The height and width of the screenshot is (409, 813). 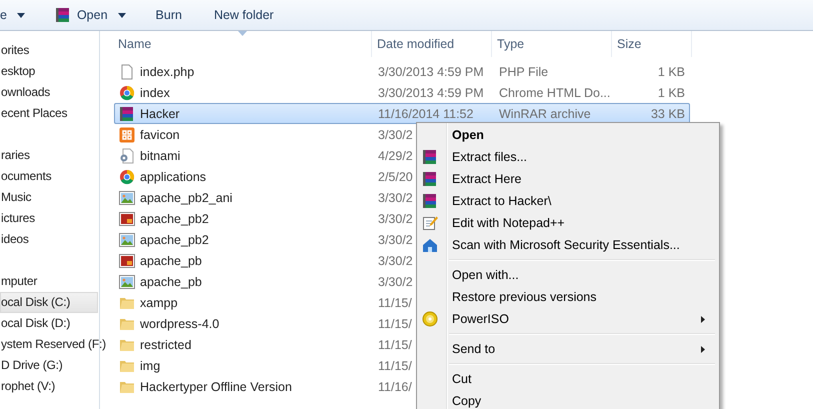 What do you see at coordinates (167, 71) in the screenshot?
I see `file-name: index.php` at bounding box center [167, 71].